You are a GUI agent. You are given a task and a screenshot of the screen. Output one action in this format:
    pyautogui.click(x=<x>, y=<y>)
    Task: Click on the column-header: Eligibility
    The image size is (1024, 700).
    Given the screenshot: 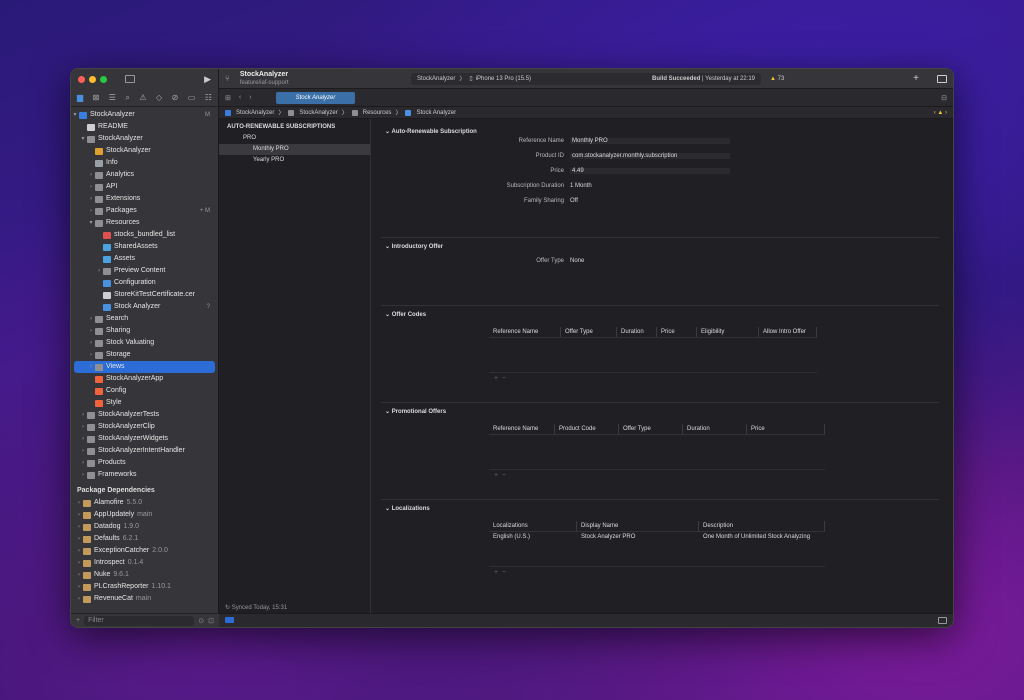 What is the action you would take?
    pyautogui.click(x=728, y=332)
    